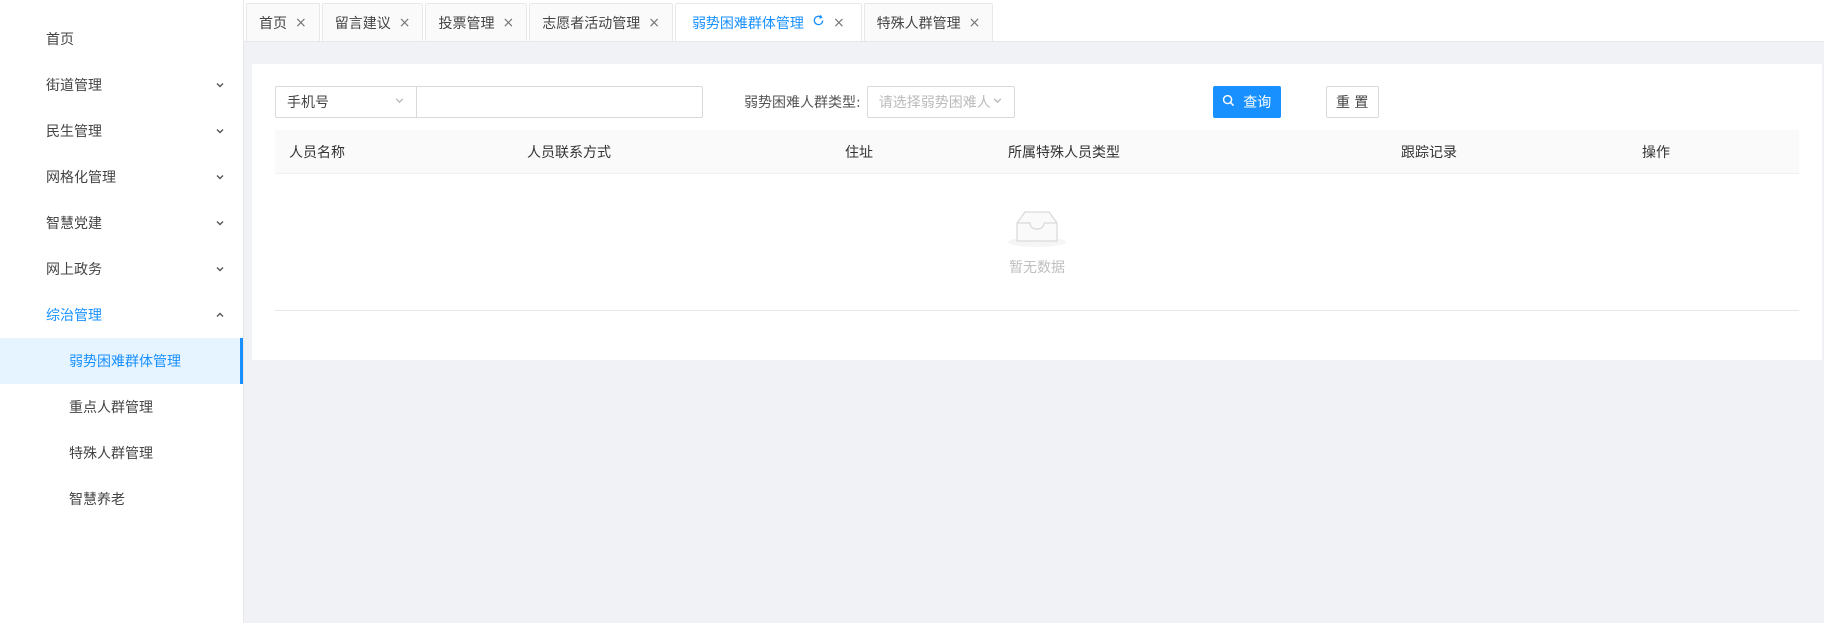 This screenshot has width=1824, height=623. What do you see at coordinates (125, 362) in the screenshot?
I see `sidebar-item-label: 弱势困难群体管理` at bounding box center [125, 362].